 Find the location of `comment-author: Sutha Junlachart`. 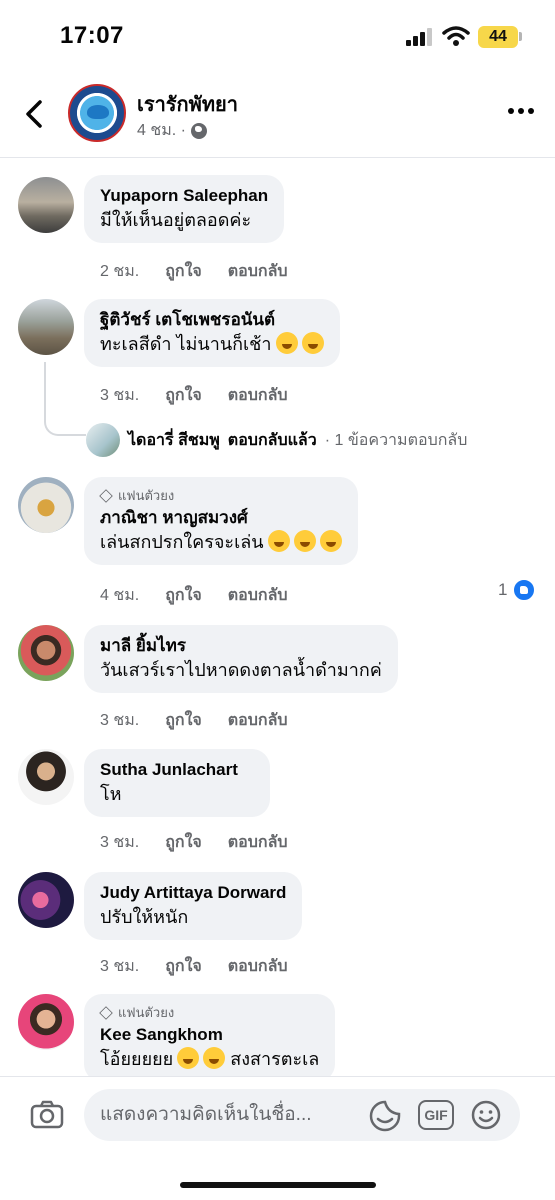

comment-author: Sutha Junlachart is located at coordinates (177, 770).